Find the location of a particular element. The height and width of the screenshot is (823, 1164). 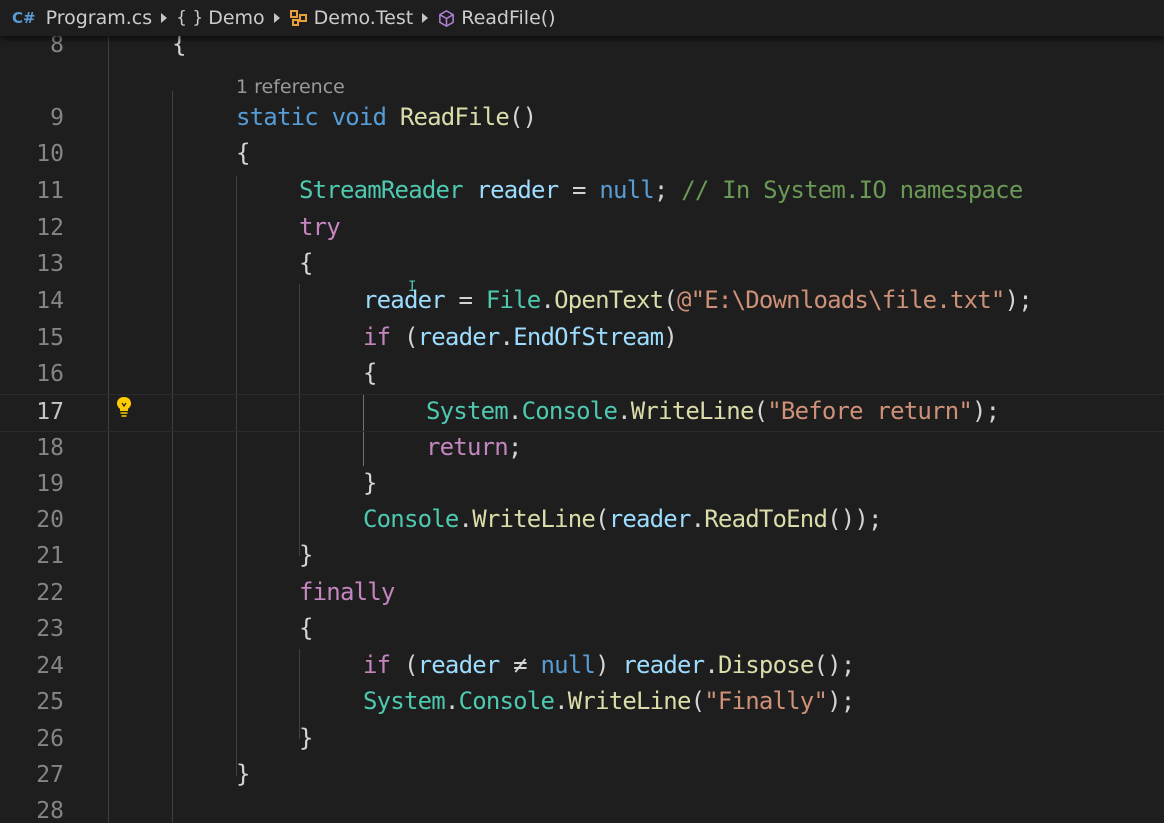

code-text: static void ReadFile() is located at coordinates (386, 117).